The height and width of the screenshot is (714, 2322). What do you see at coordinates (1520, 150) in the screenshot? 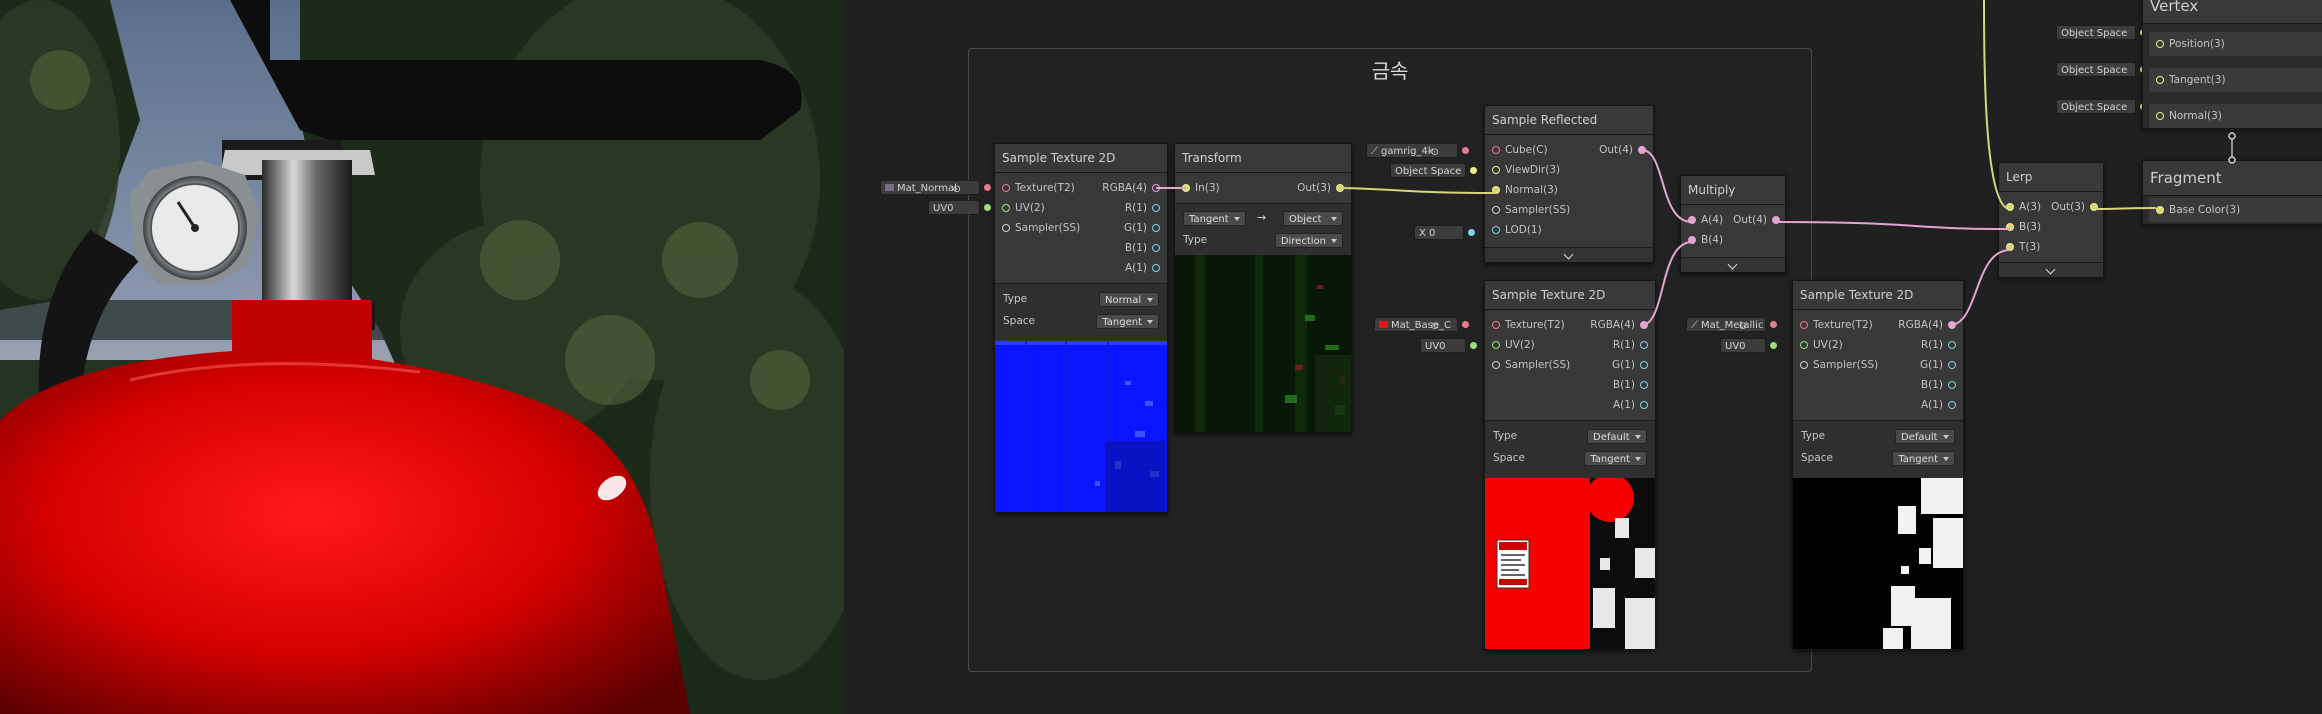
I see `input-port-cube: Cube(C)` at bounding box center [1520, 150].